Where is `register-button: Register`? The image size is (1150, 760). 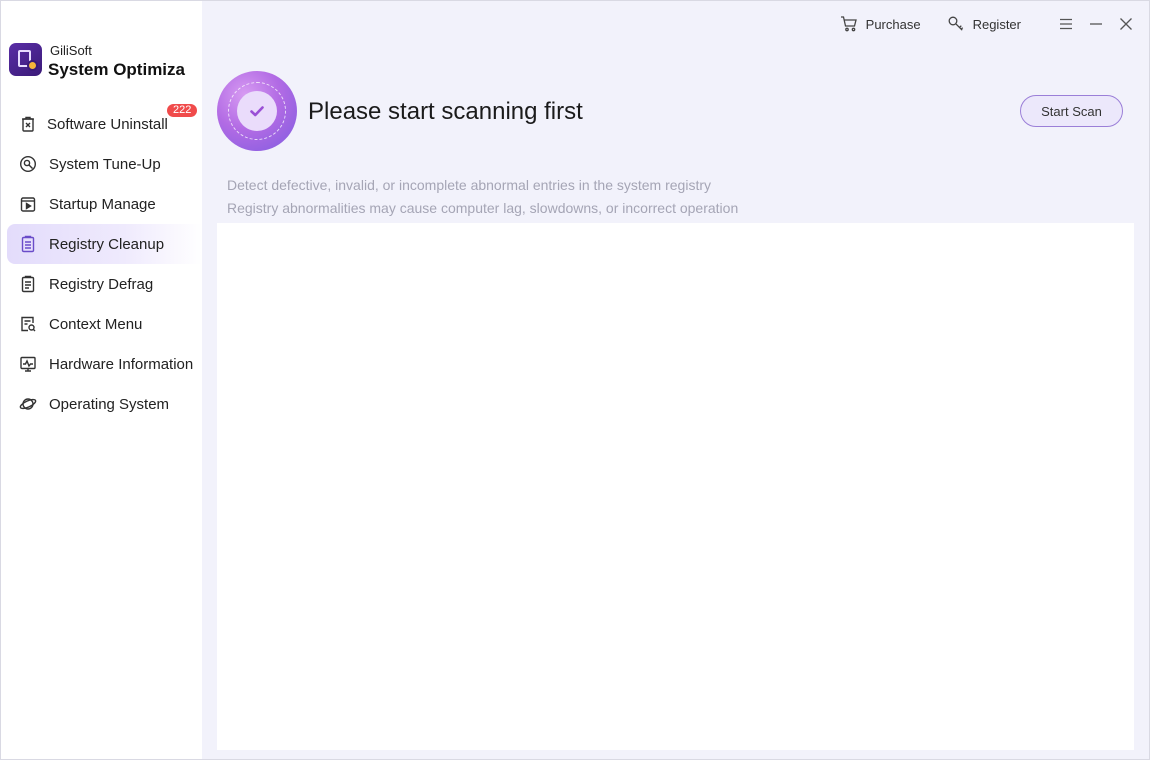 register-button: Register is located at coordinates (984, 24).